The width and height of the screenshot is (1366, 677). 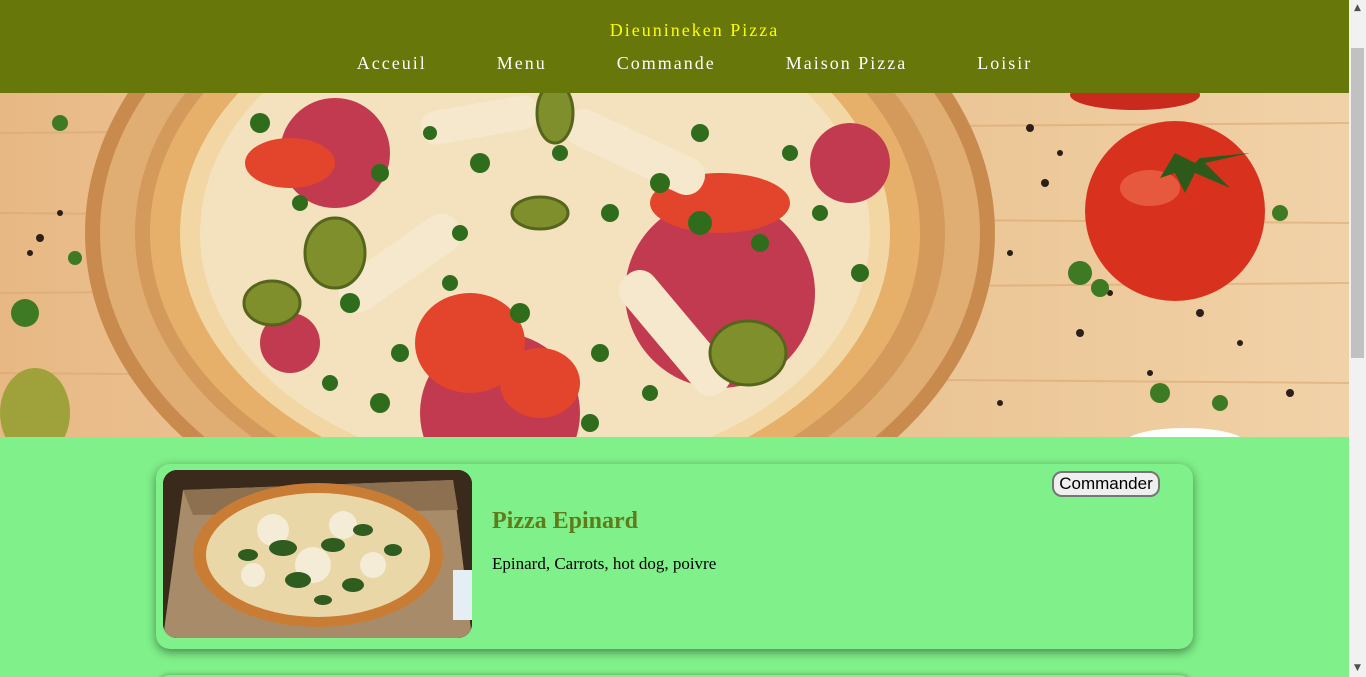 What do you see at coordinates (392, 63) in the screenshot?
I see `nav-item-acceuil: Acceuil` at bounding box center [392, 63].